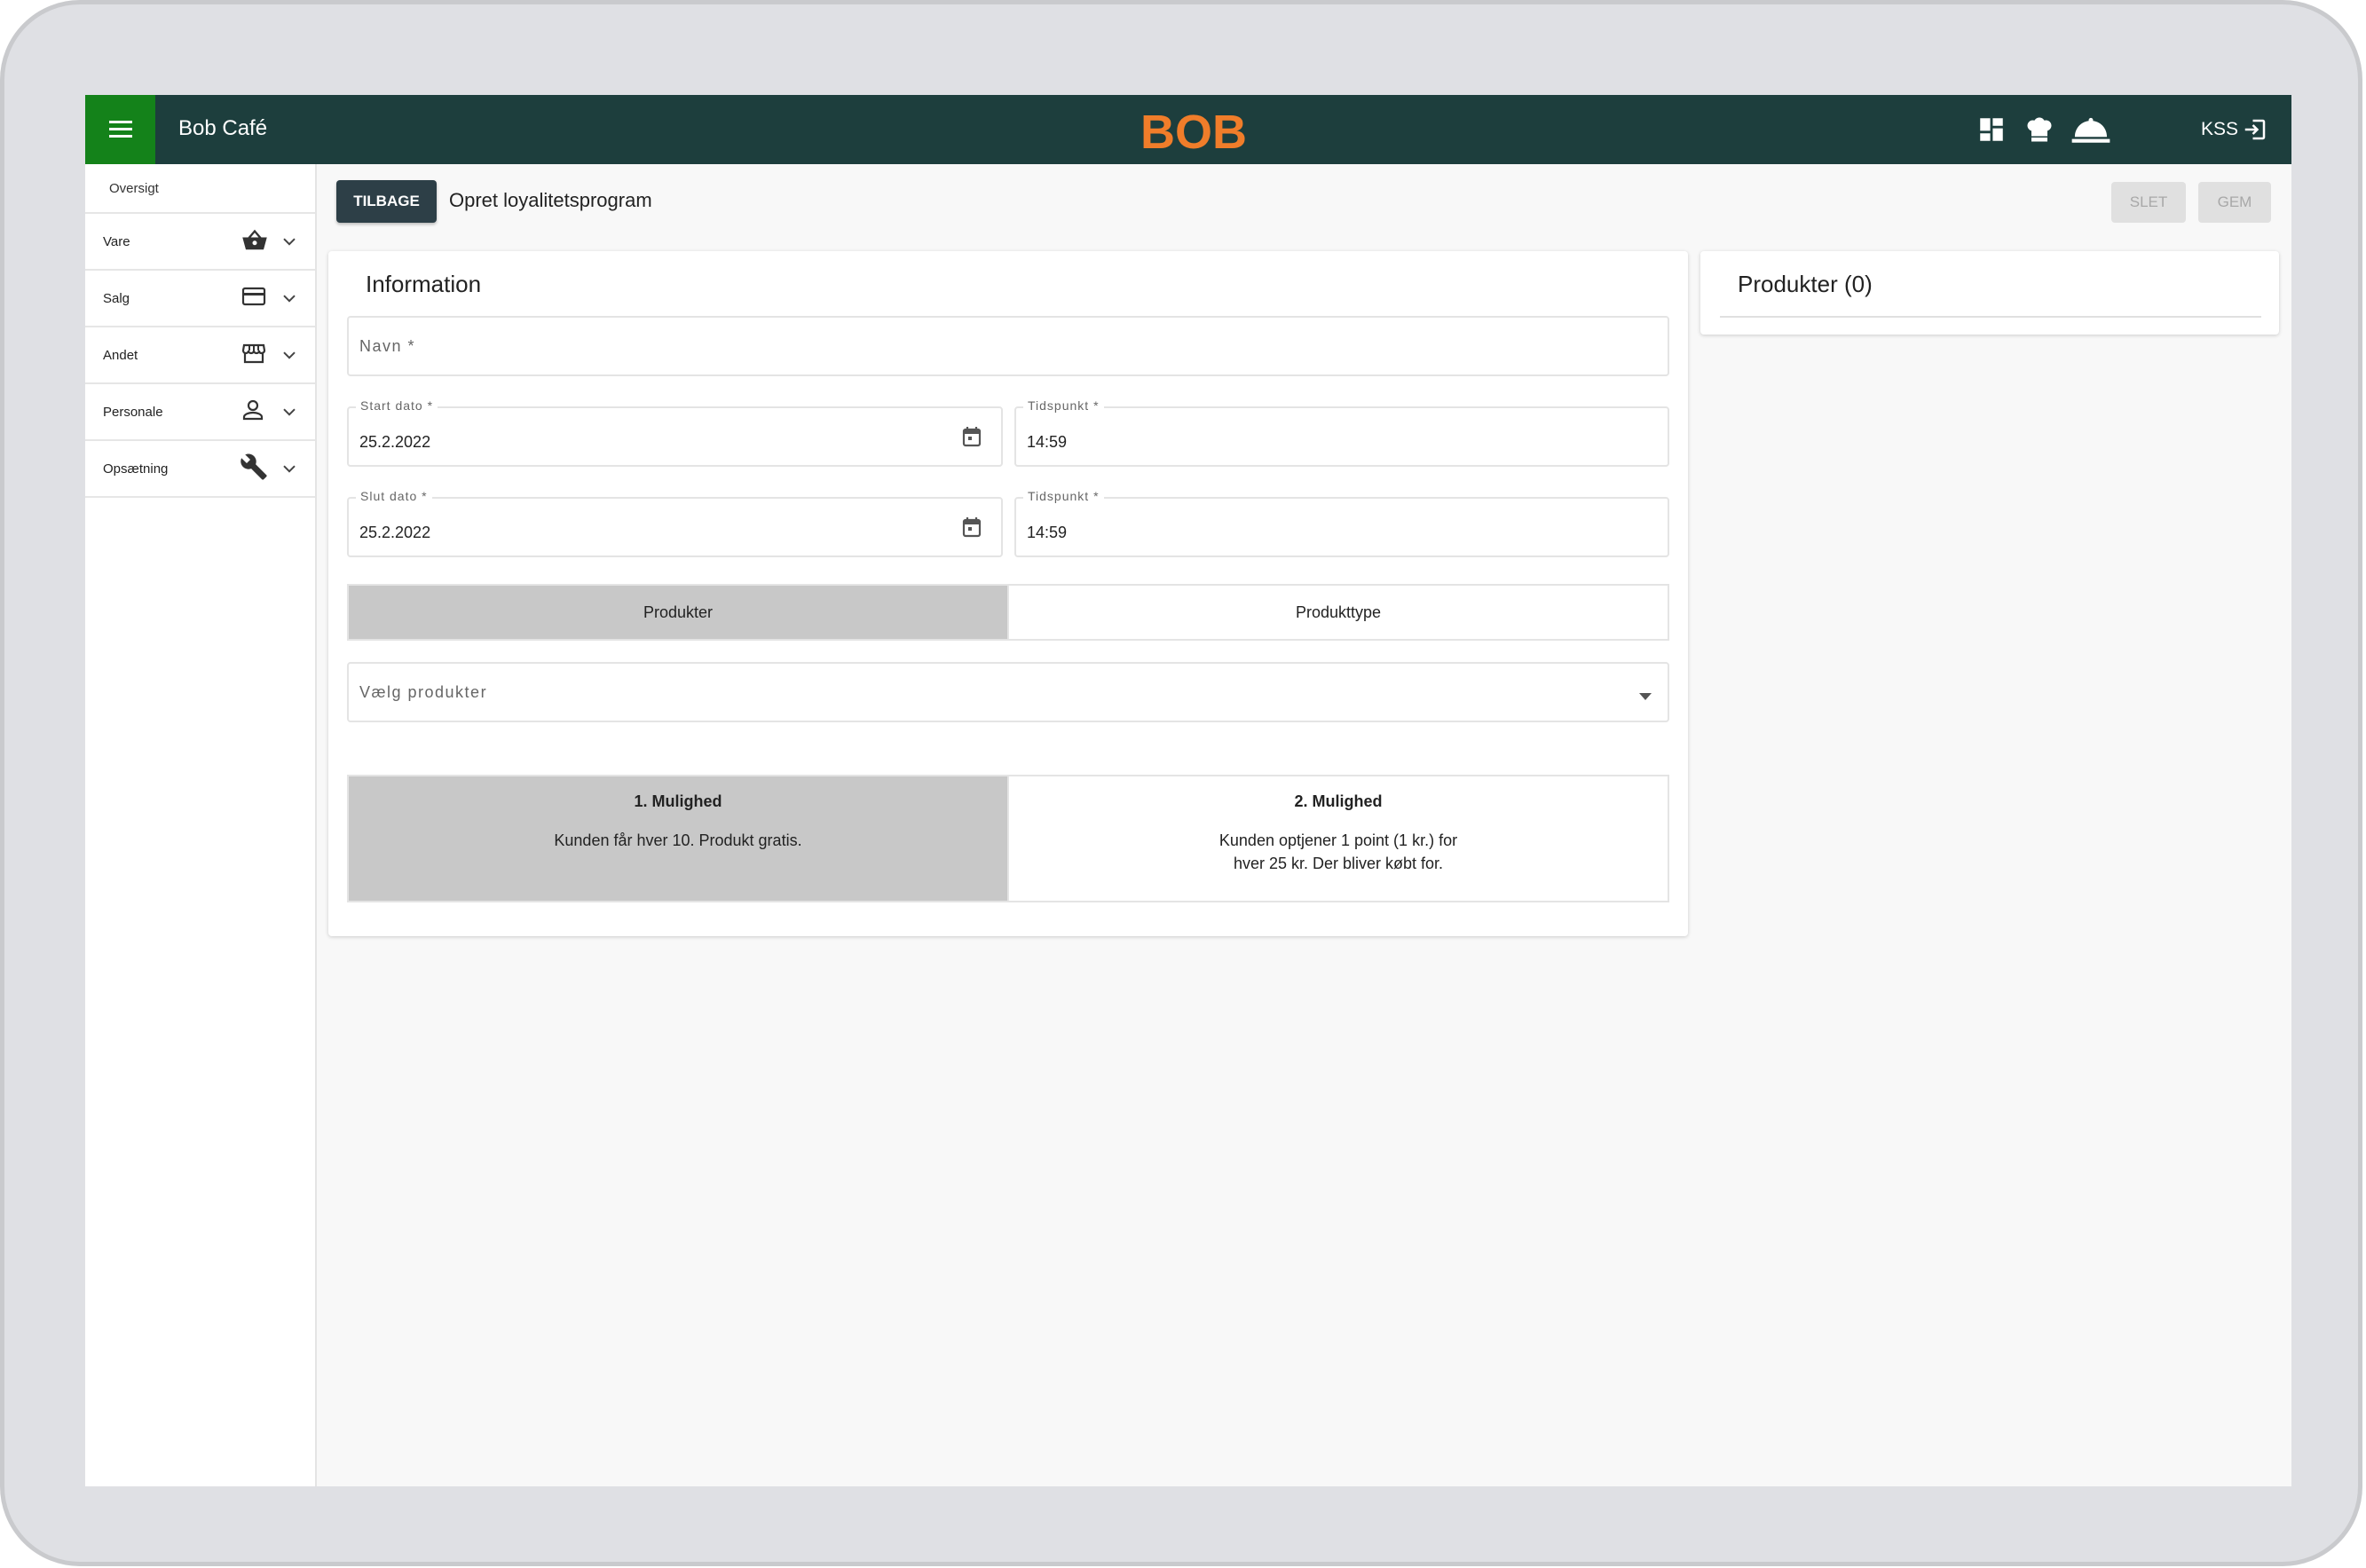 This screenshot has height=1568, width=2366. What do you see at coordinates (387, 346) in the screenshot?
I see `name-placeholder: Navn *` at bounding box center [387, 346].